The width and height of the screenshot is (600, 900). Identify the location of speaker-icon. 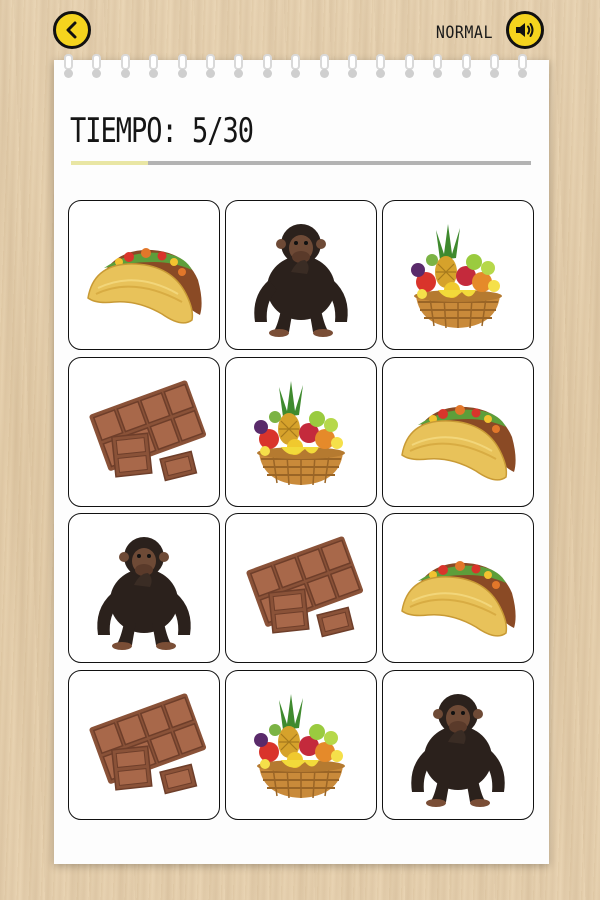
(525, 30).